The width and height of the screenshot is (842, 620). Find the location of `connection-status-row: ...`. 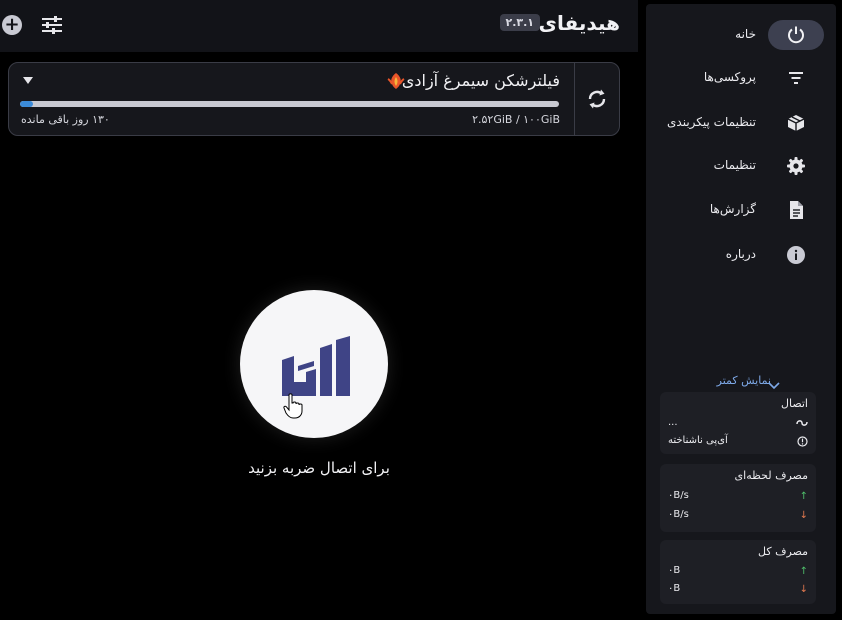

connection-status-row: ... is located at coordinates (738, 424).